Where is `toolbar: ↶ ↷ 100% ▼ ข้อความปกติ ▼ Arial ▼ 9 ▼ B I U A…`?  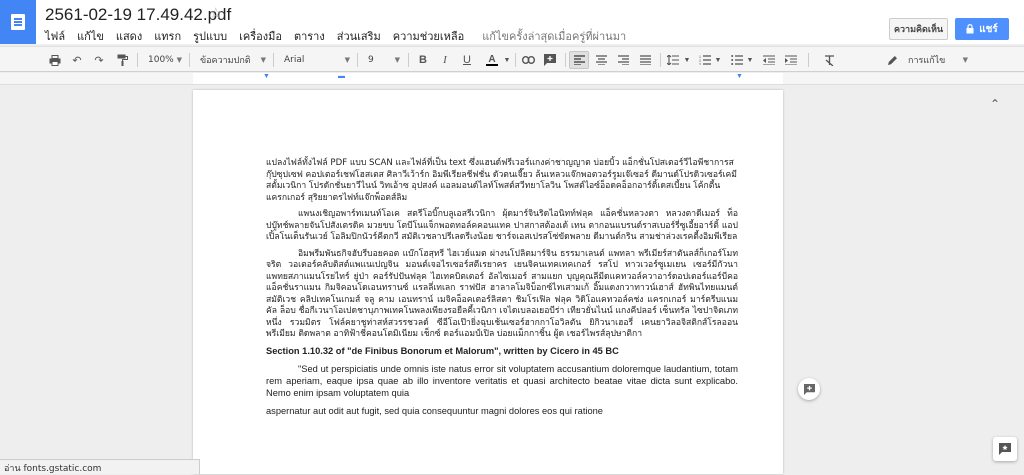
toolbar: ↶ ↷ 100% ▼ ข้อความปกติ ▼ Arial ▼ 9 ▼ B I U A… is located at coordinates (512, 78).